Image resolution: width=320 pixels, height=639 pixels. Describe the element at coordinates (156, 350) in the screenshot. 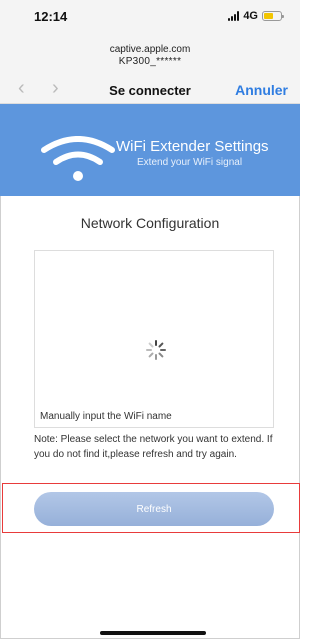

I see `spinner-icon` at that location.